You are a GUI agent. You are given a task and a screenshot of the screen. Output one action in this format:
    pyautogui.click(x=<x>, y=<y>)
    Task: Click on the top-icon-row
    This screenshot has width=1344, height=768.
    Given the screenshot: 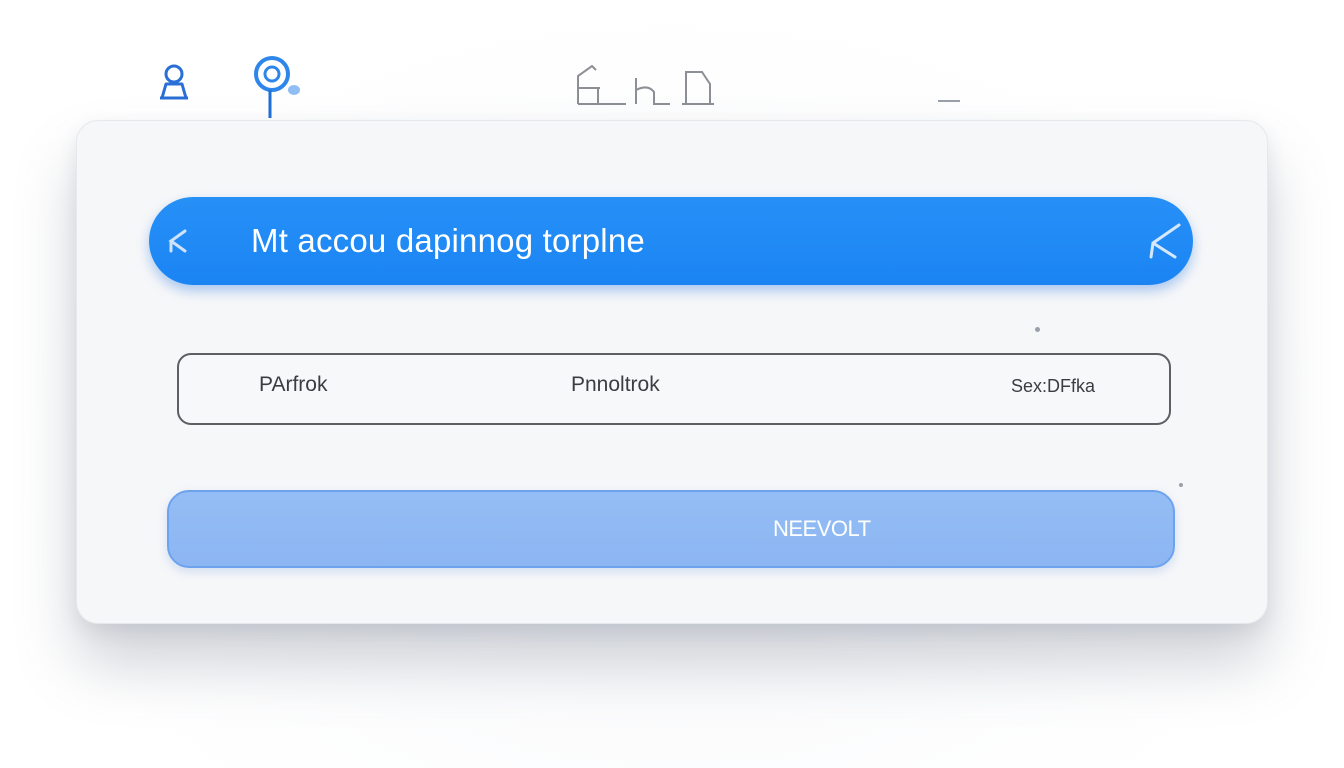 What is the action you would take?
    pyautogui.click(x=672, y=90)
    